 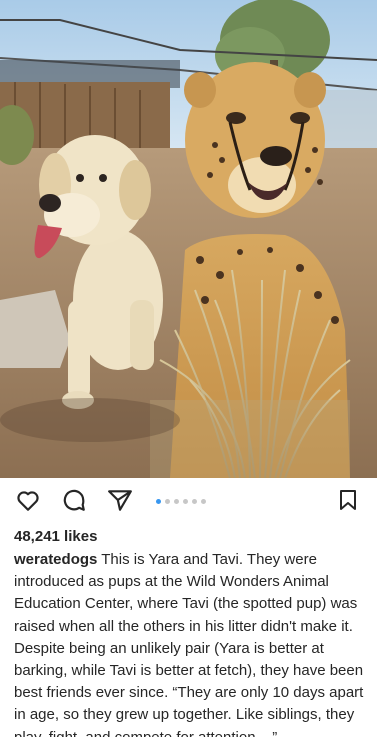 I want to click on comment-button, so click(x=74, y=502).